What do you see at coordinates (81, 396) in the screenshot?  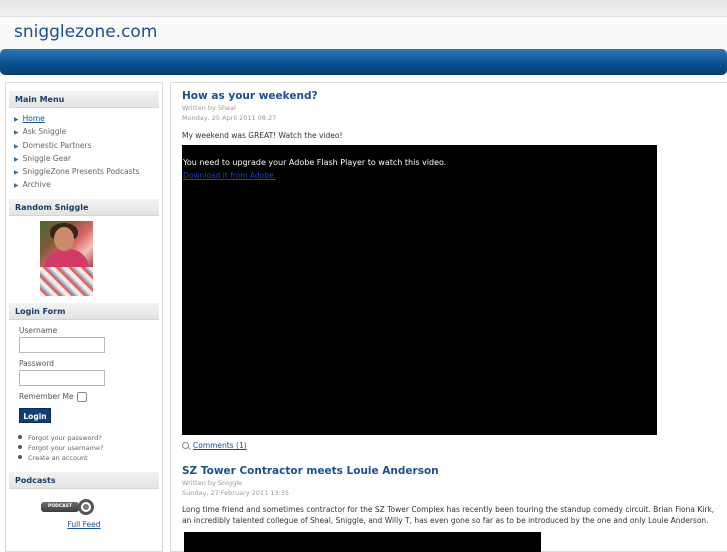 I see `remember-me-checkbox` at bounding box center [81, 396].